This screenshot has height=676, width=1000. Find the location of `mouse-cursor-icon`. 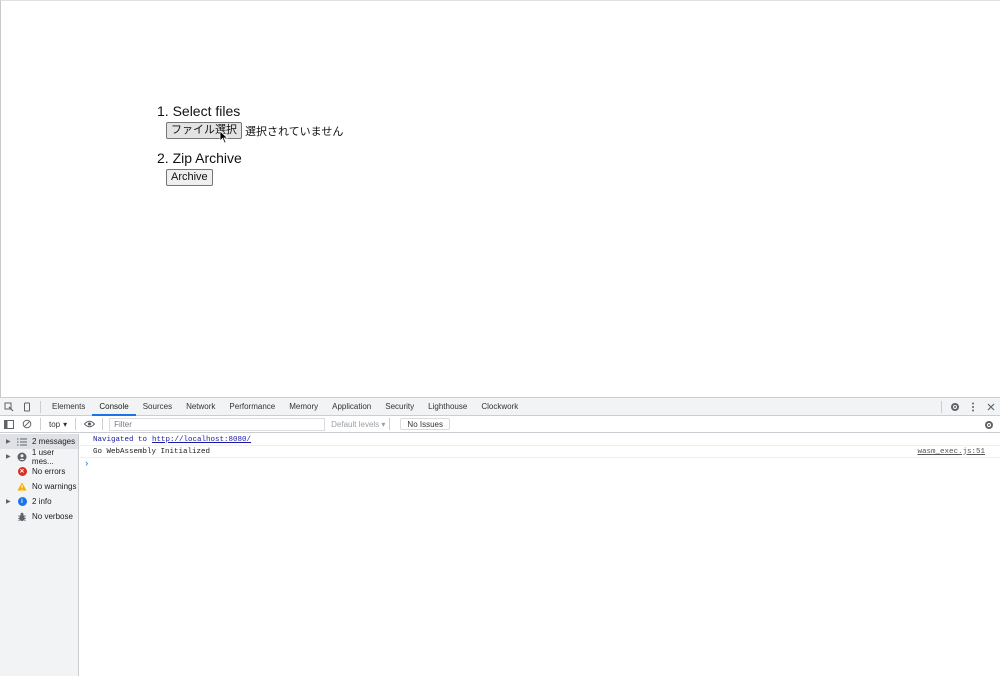

mouse-cursor-icon is located at coordinates (224, 137).